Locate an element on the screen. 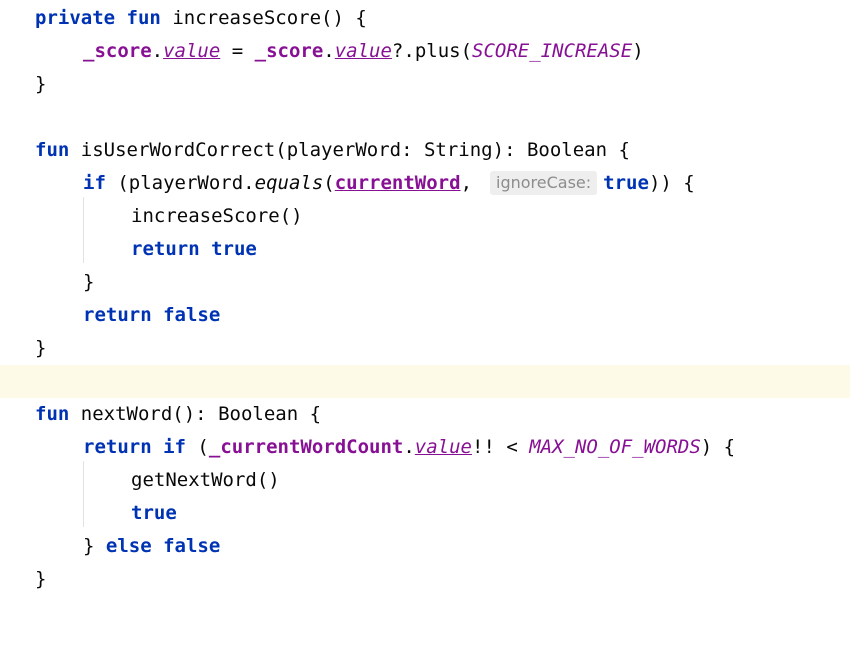 Image resolution: width=850 pixels, height=662 pixels. parameter-hint: ignoreCase: is located at coordinates (544, 183).